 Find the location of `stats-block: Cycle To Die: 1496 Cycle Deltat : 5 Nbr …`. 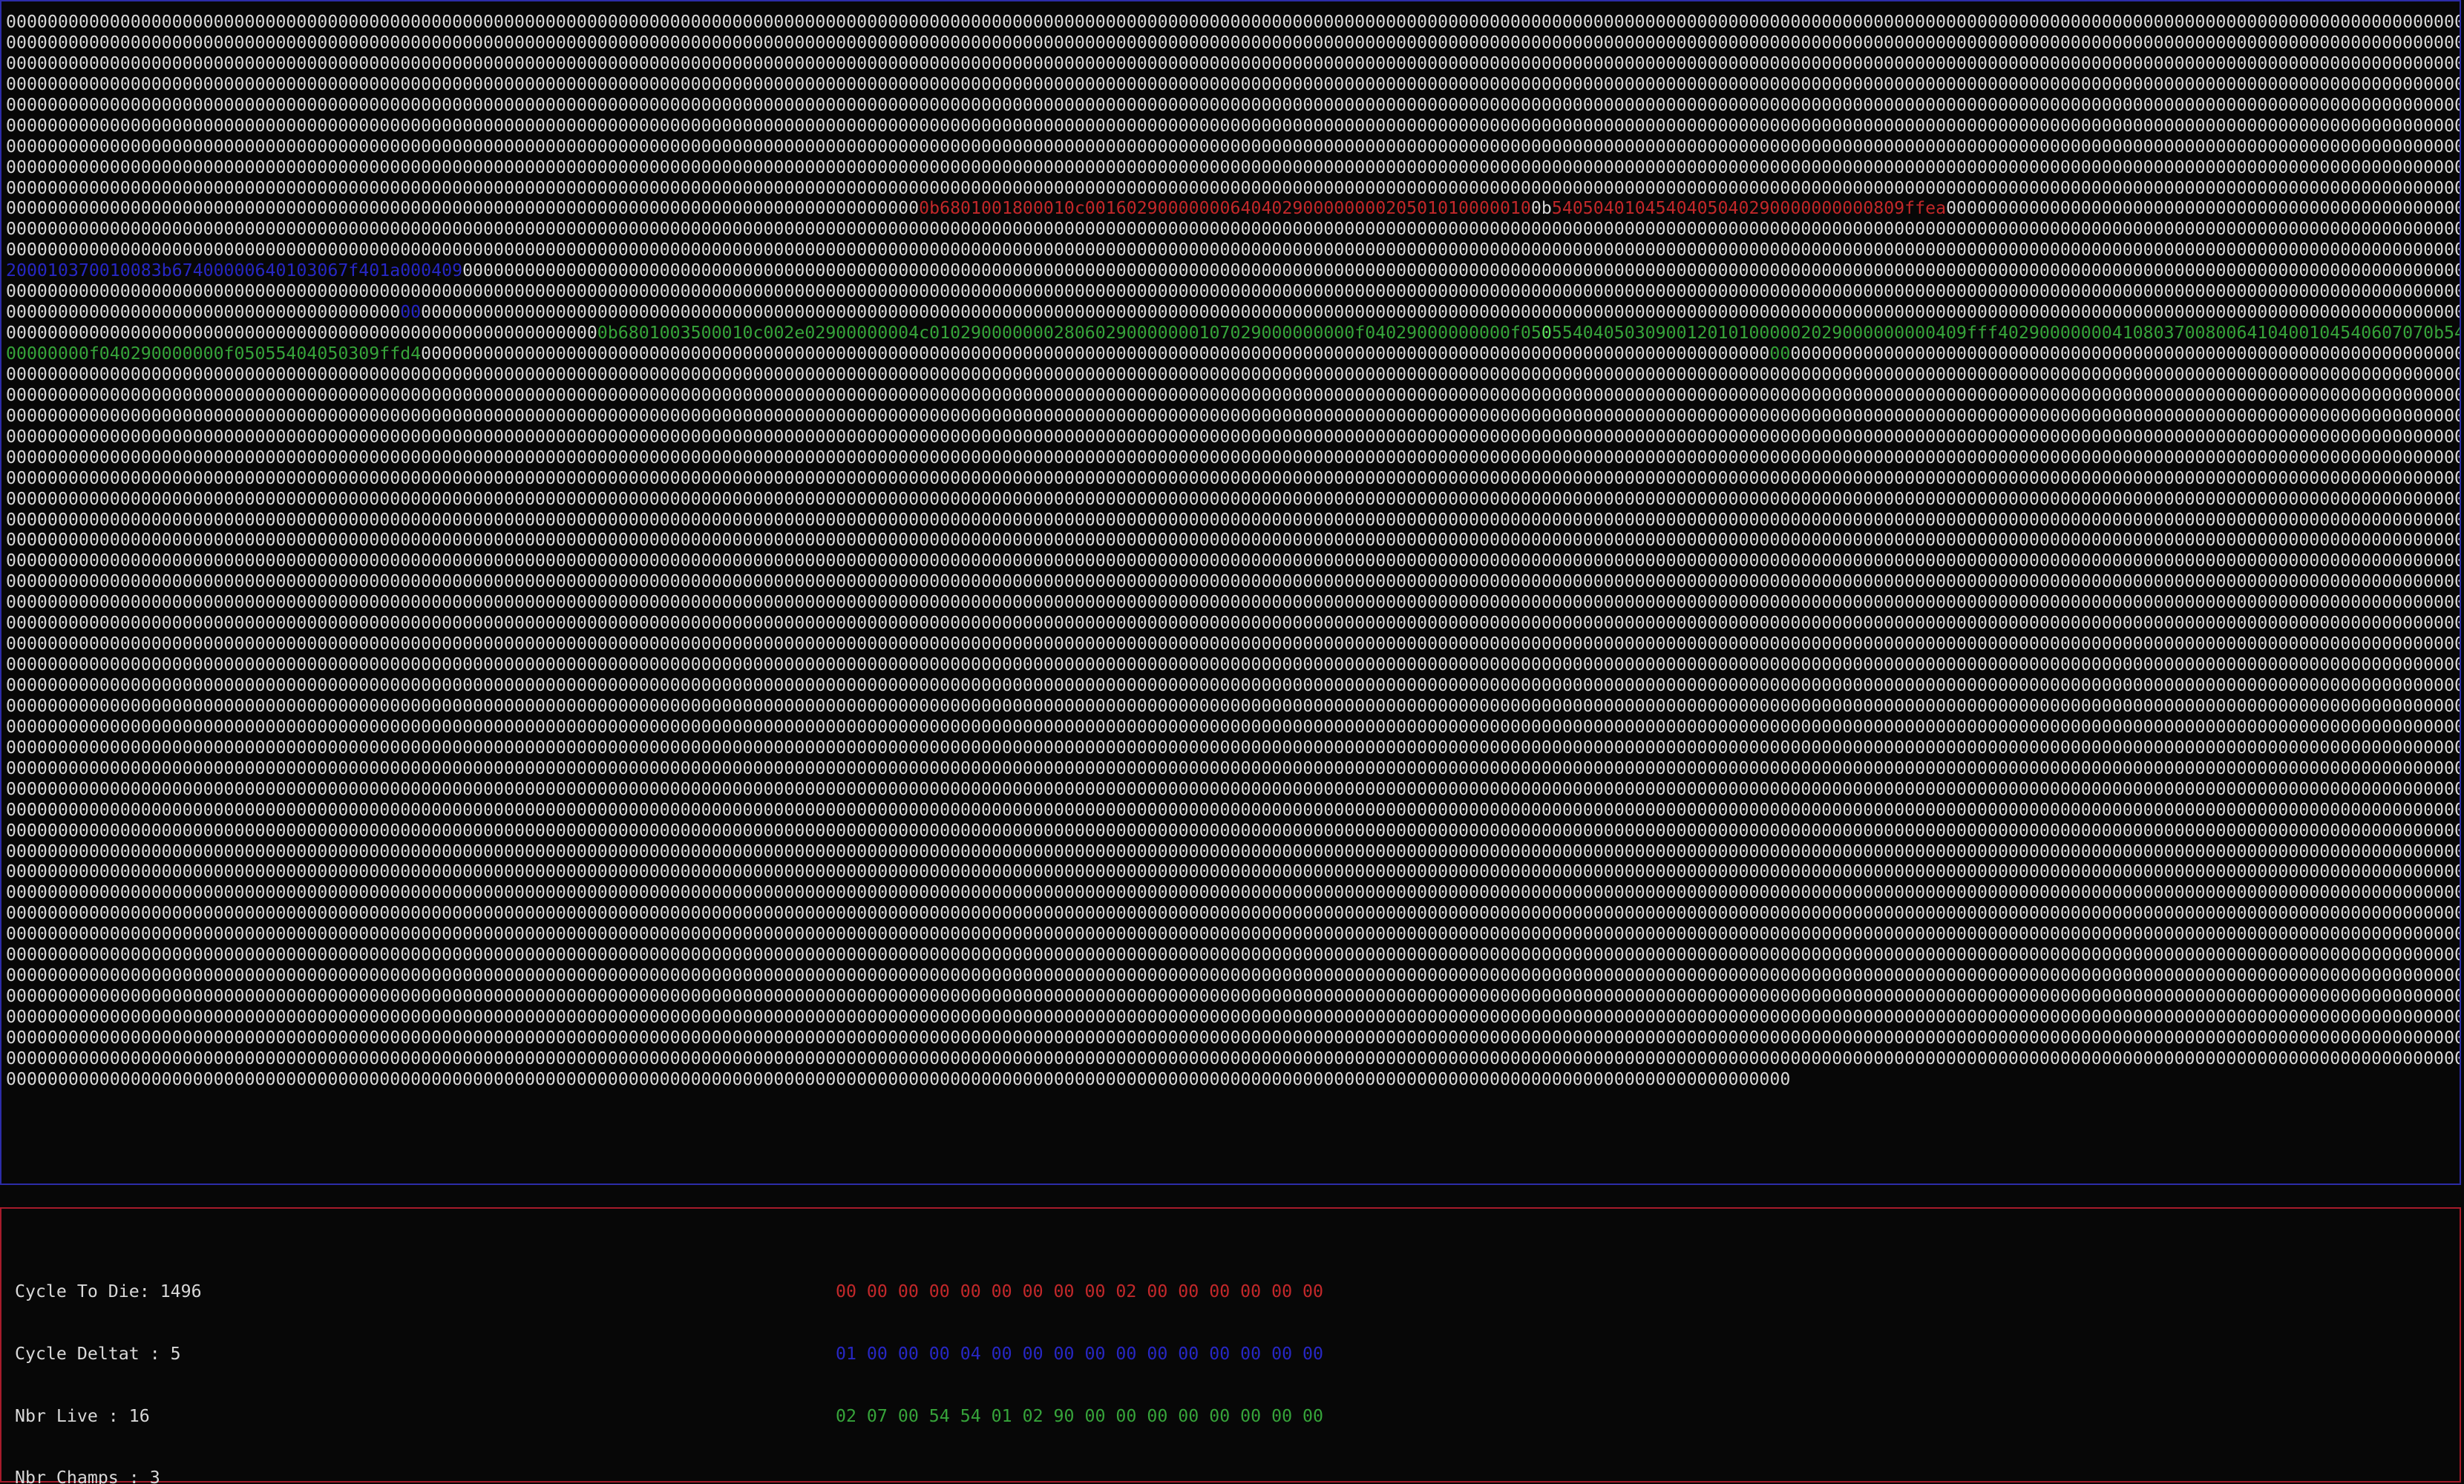

stats-block: Cycle To Die: 1496 Cycle Deltat : 5 Nbr … is located at coordinates (108, 1362).